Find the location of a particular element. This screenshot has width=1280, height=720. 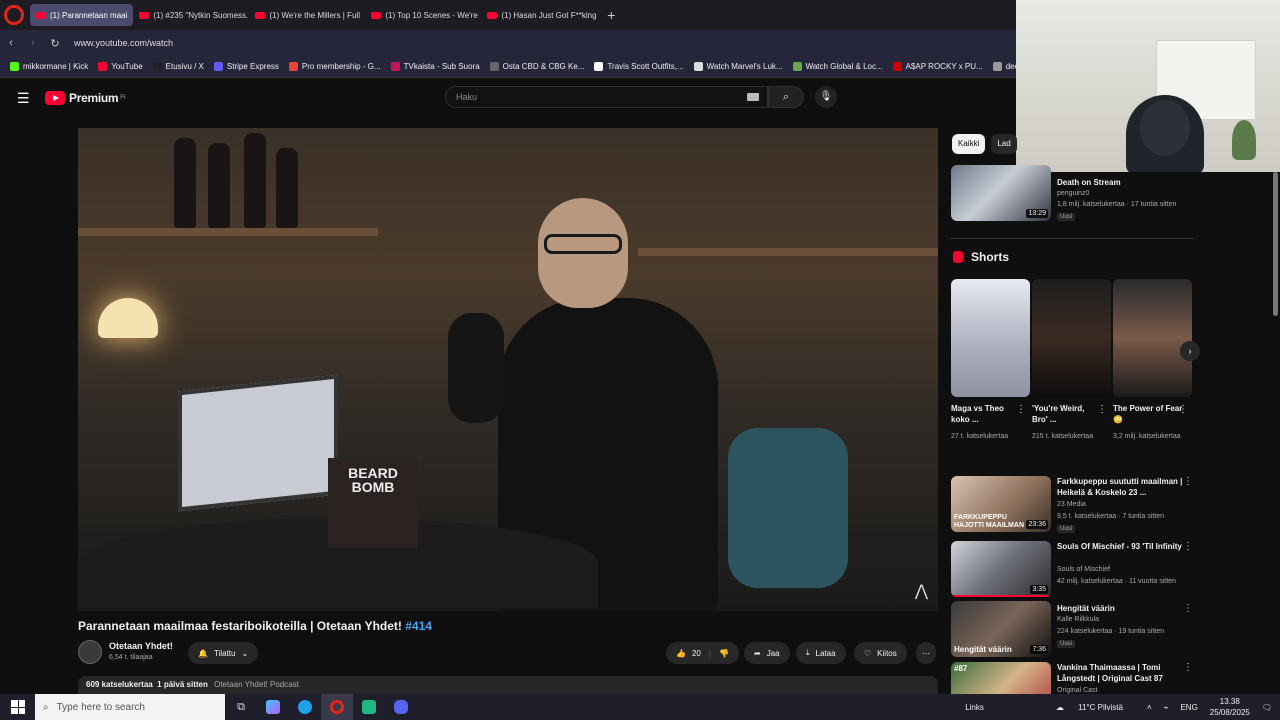

subscriber-count: 6,54 t. tilaajaa is located at coordinates (131, 657).